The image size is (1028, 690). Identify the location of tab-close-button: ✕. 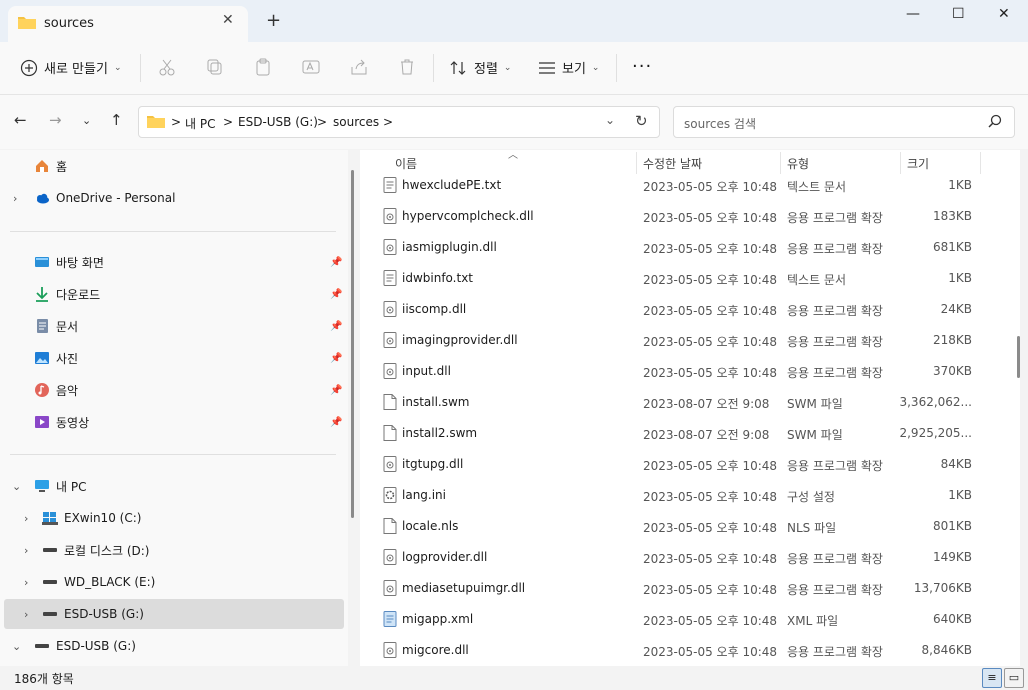
(228, 20).